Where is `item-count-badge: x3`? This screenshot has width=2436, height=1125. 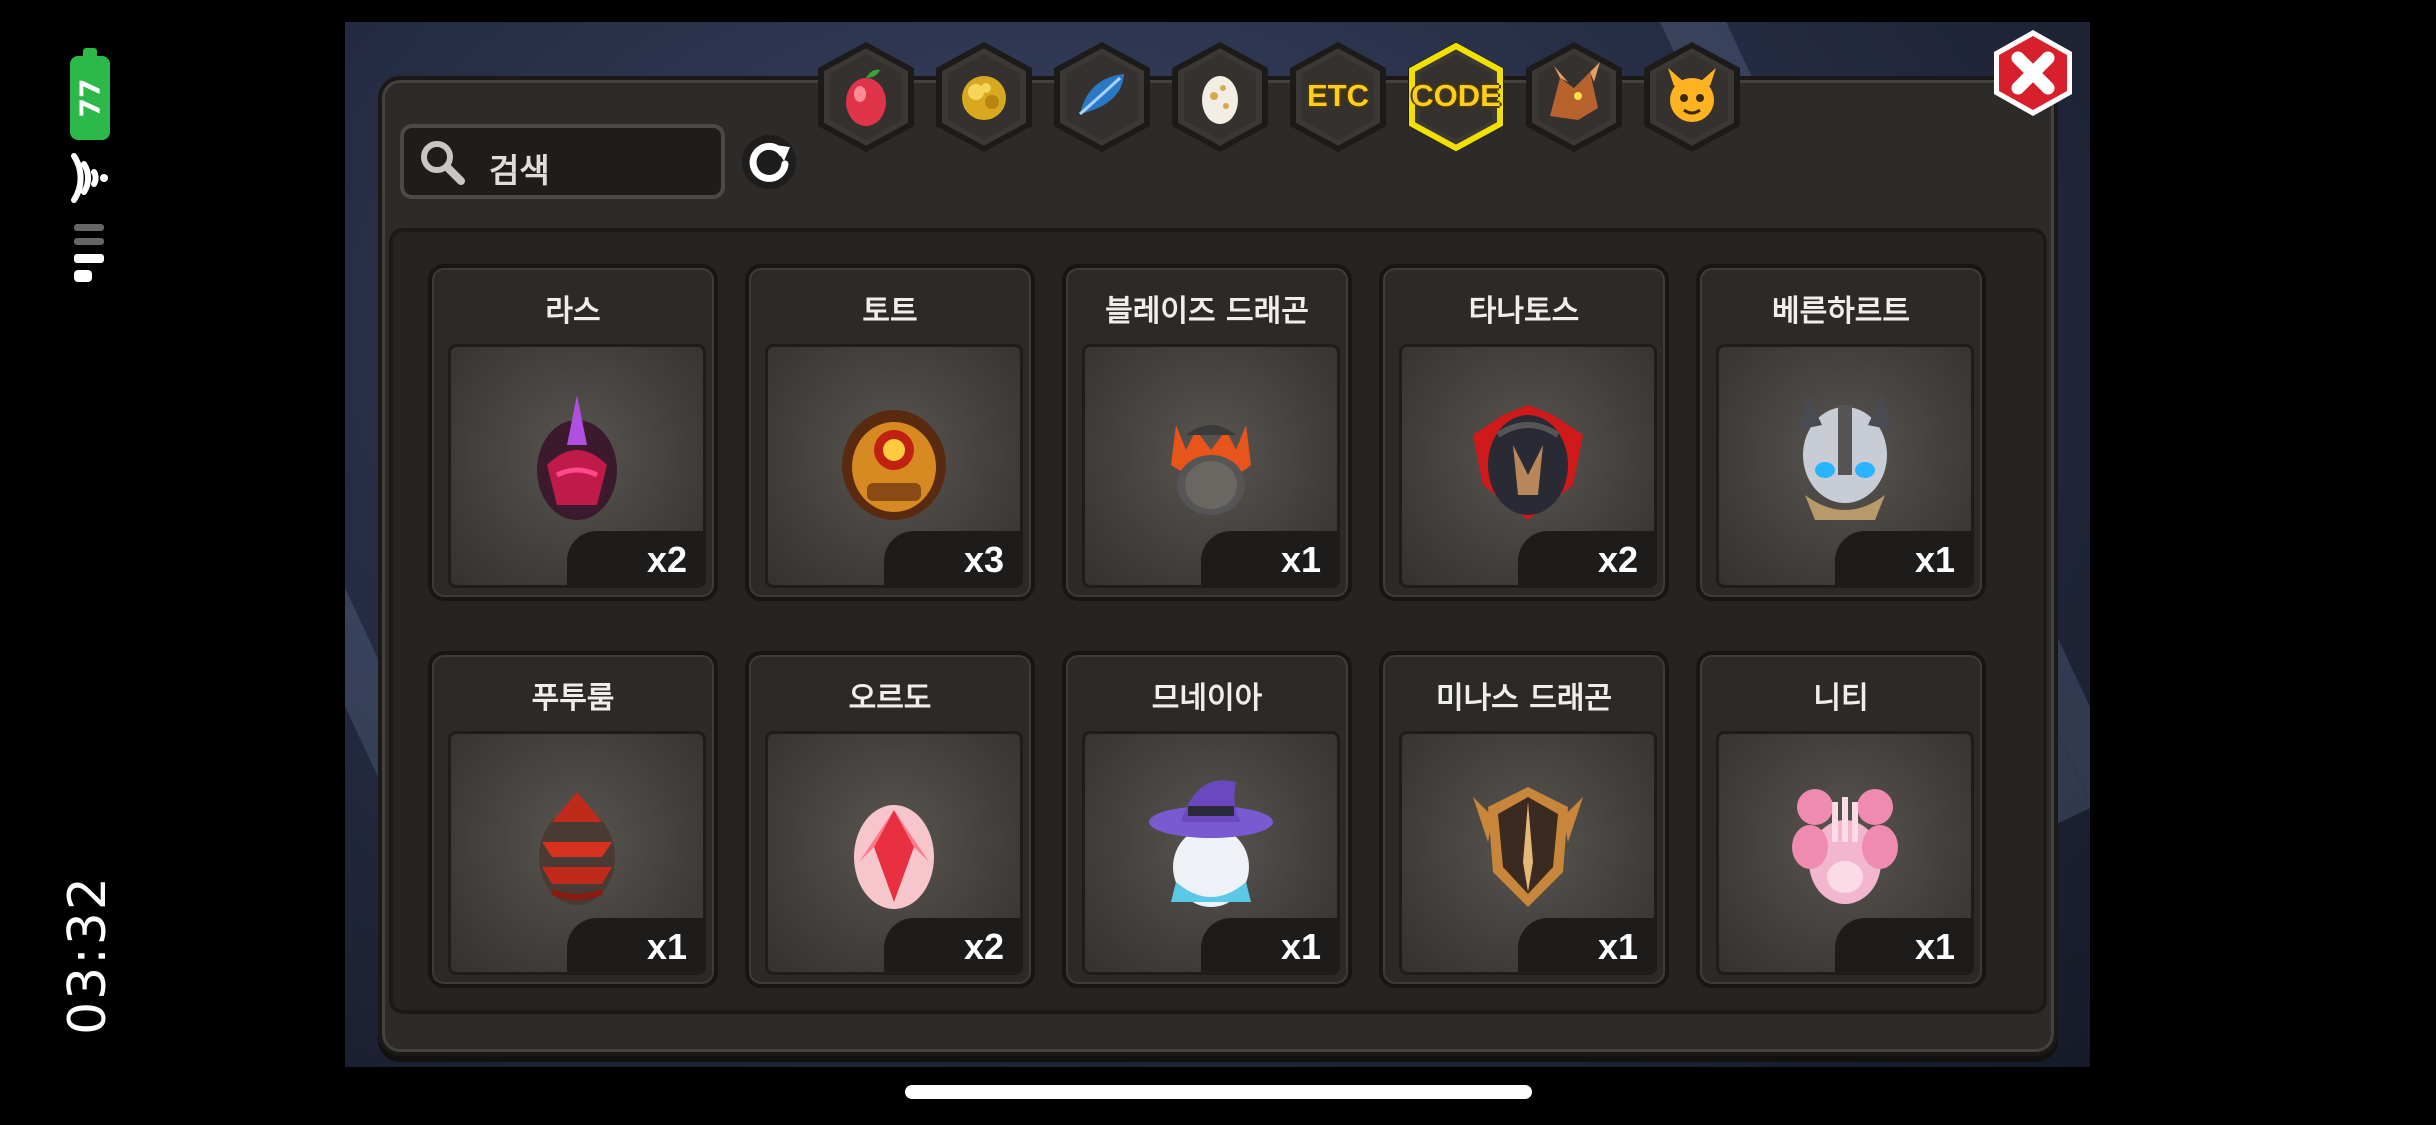 item-count-badge: x3 is located at coordinates (952, 558).